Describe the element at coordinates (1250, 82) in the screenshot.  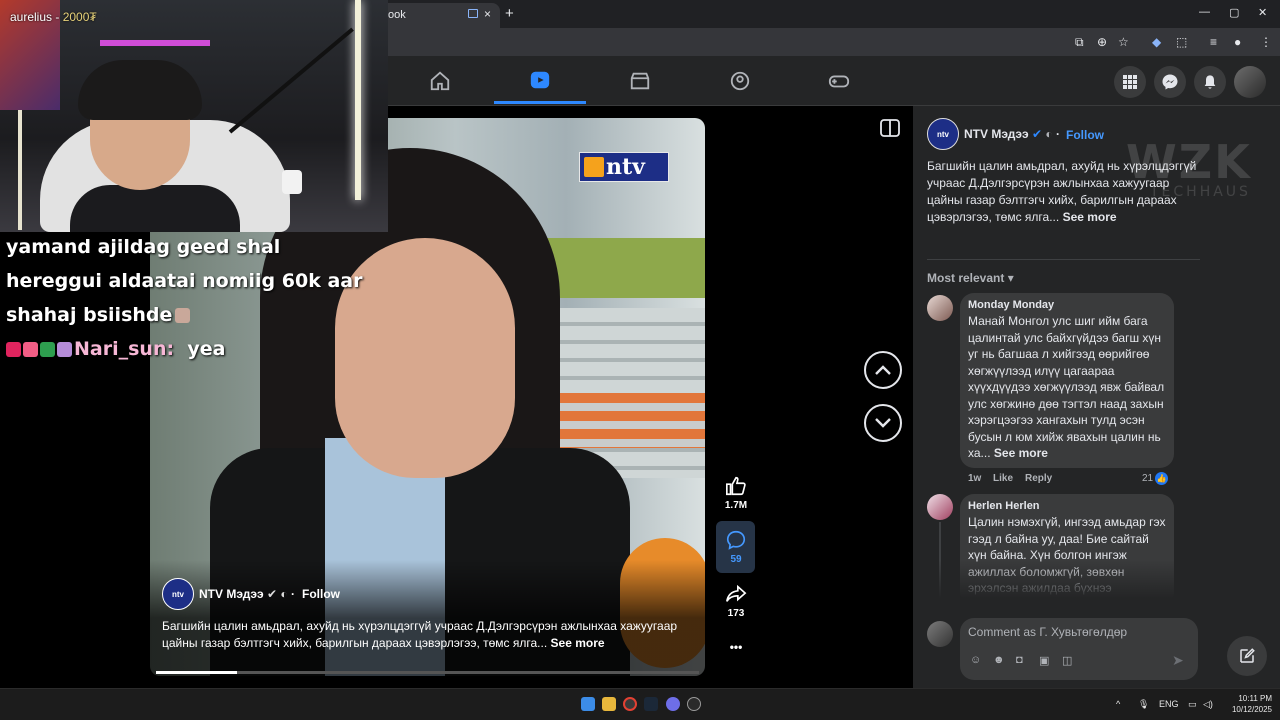
I see `account-avatar` at that location.